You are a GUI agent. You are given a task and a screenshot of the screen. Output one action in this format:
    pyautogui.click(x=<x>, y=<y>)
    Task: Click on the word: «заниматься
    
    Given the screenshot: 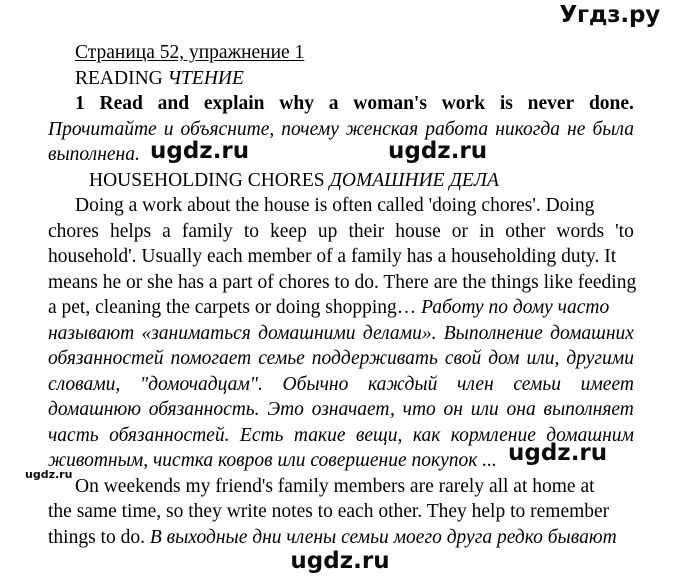 What is the action you would take?
    pyautogui.click(x=196, y=333)
    